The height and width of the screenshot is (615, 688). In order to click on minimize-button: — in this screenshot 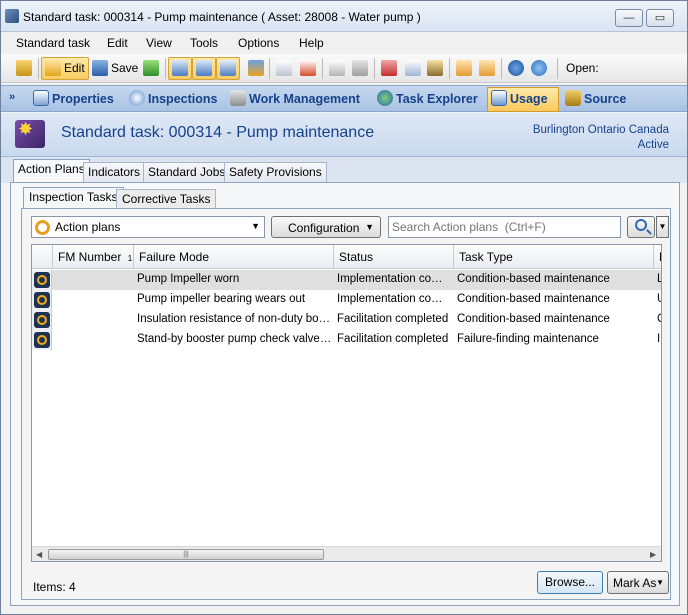, I will do `click(629, 18)`.